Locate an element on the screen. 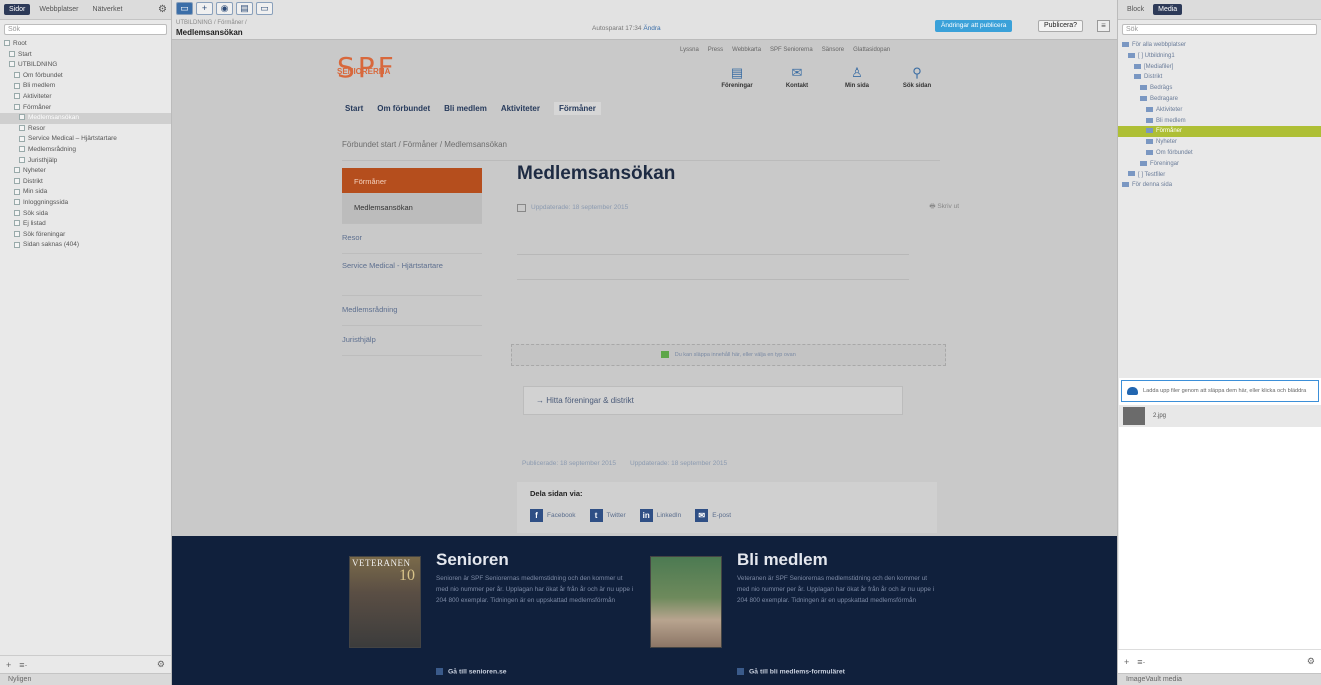  tab-natverket: Nätverket is located at coordinates (108, 9).